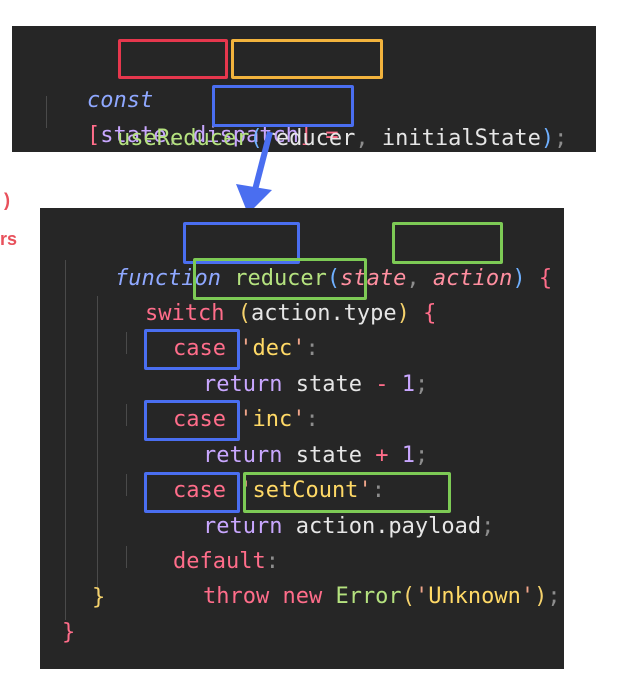 The width and height of the screenshot is (628, 700). I want to click on highlight-dispatch, so click(307, 59).